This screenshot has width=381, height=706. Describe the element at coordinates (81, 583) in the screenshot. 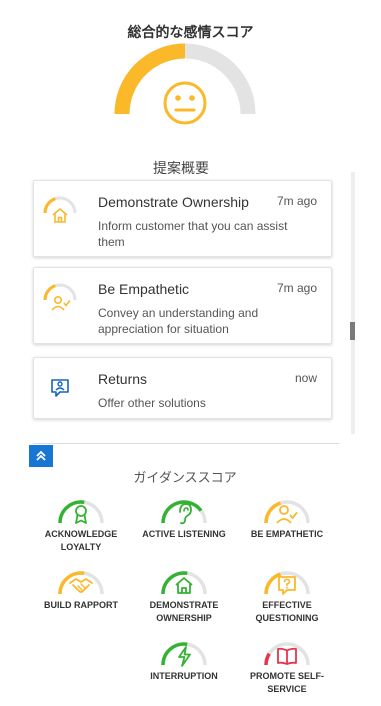

I see `handshake-icon` at that location.